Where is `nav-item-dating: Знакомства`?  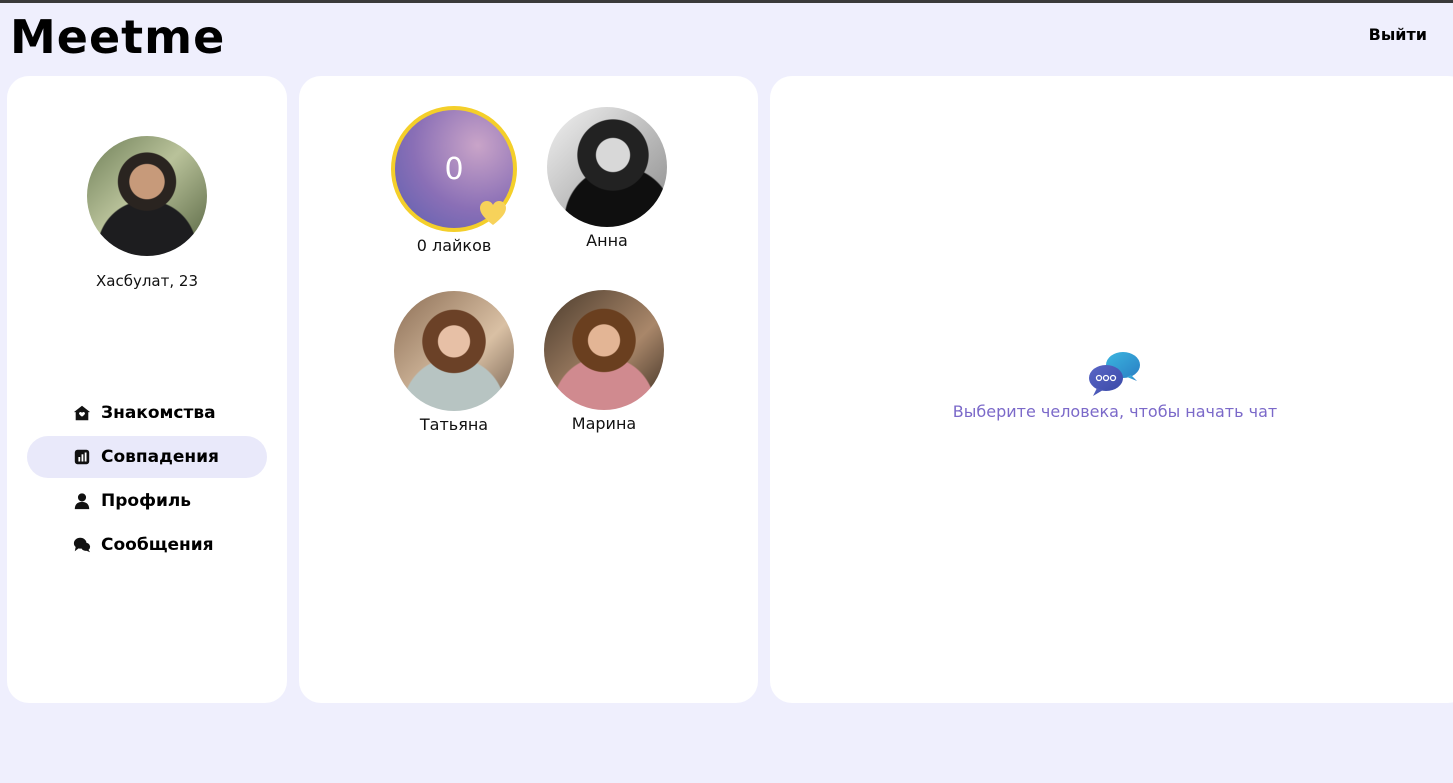 nav-item-dating: Знакомства is located at coordinates (147, 413).